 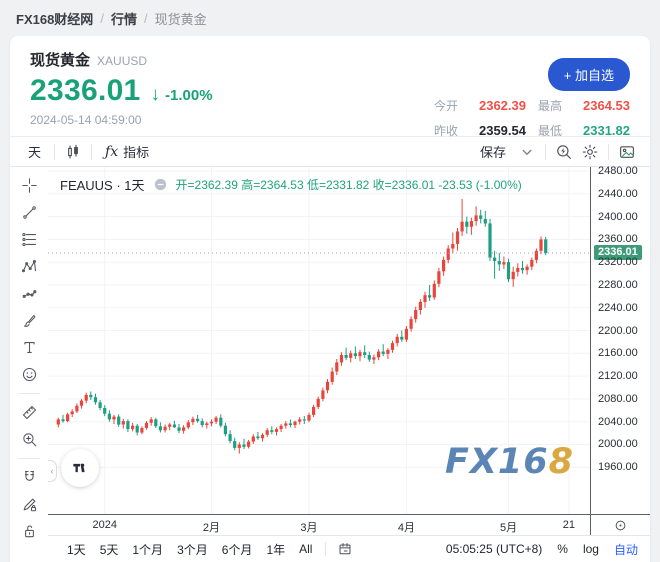 I want to click on range-buttons: 1天 5天 1个月 3个月 6个月 1年 All, so click(x=189, y=549).